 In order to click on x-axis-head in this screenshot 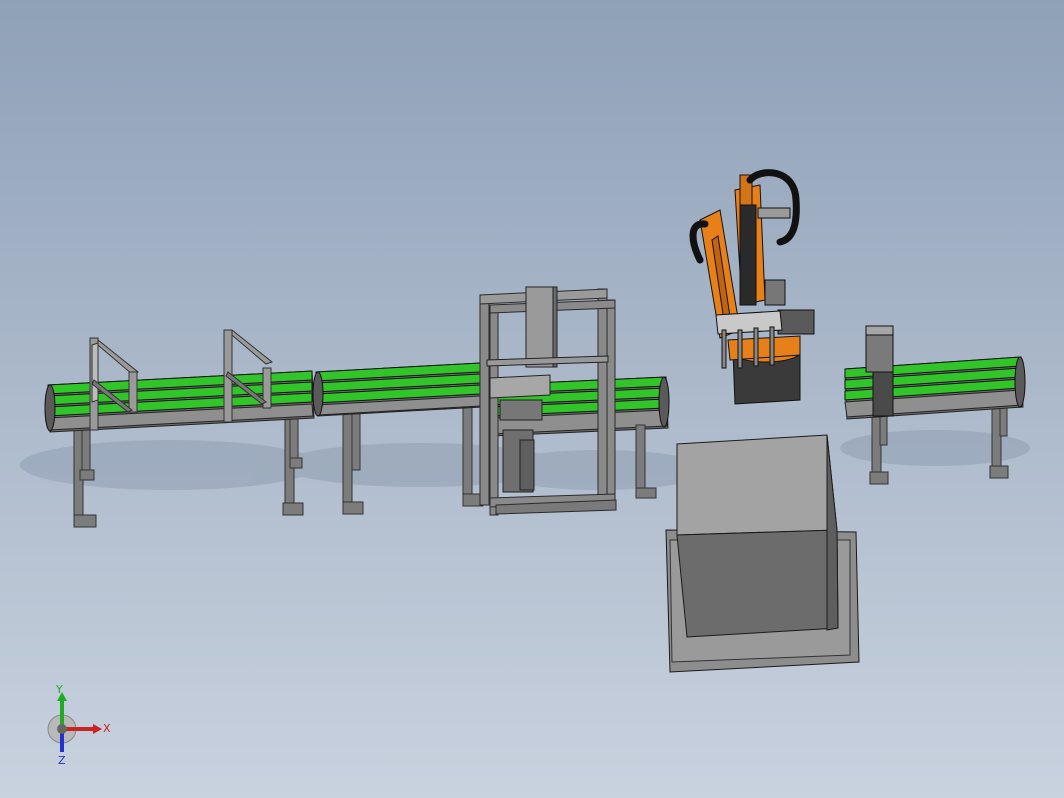, I will do `click(97, 729)`.